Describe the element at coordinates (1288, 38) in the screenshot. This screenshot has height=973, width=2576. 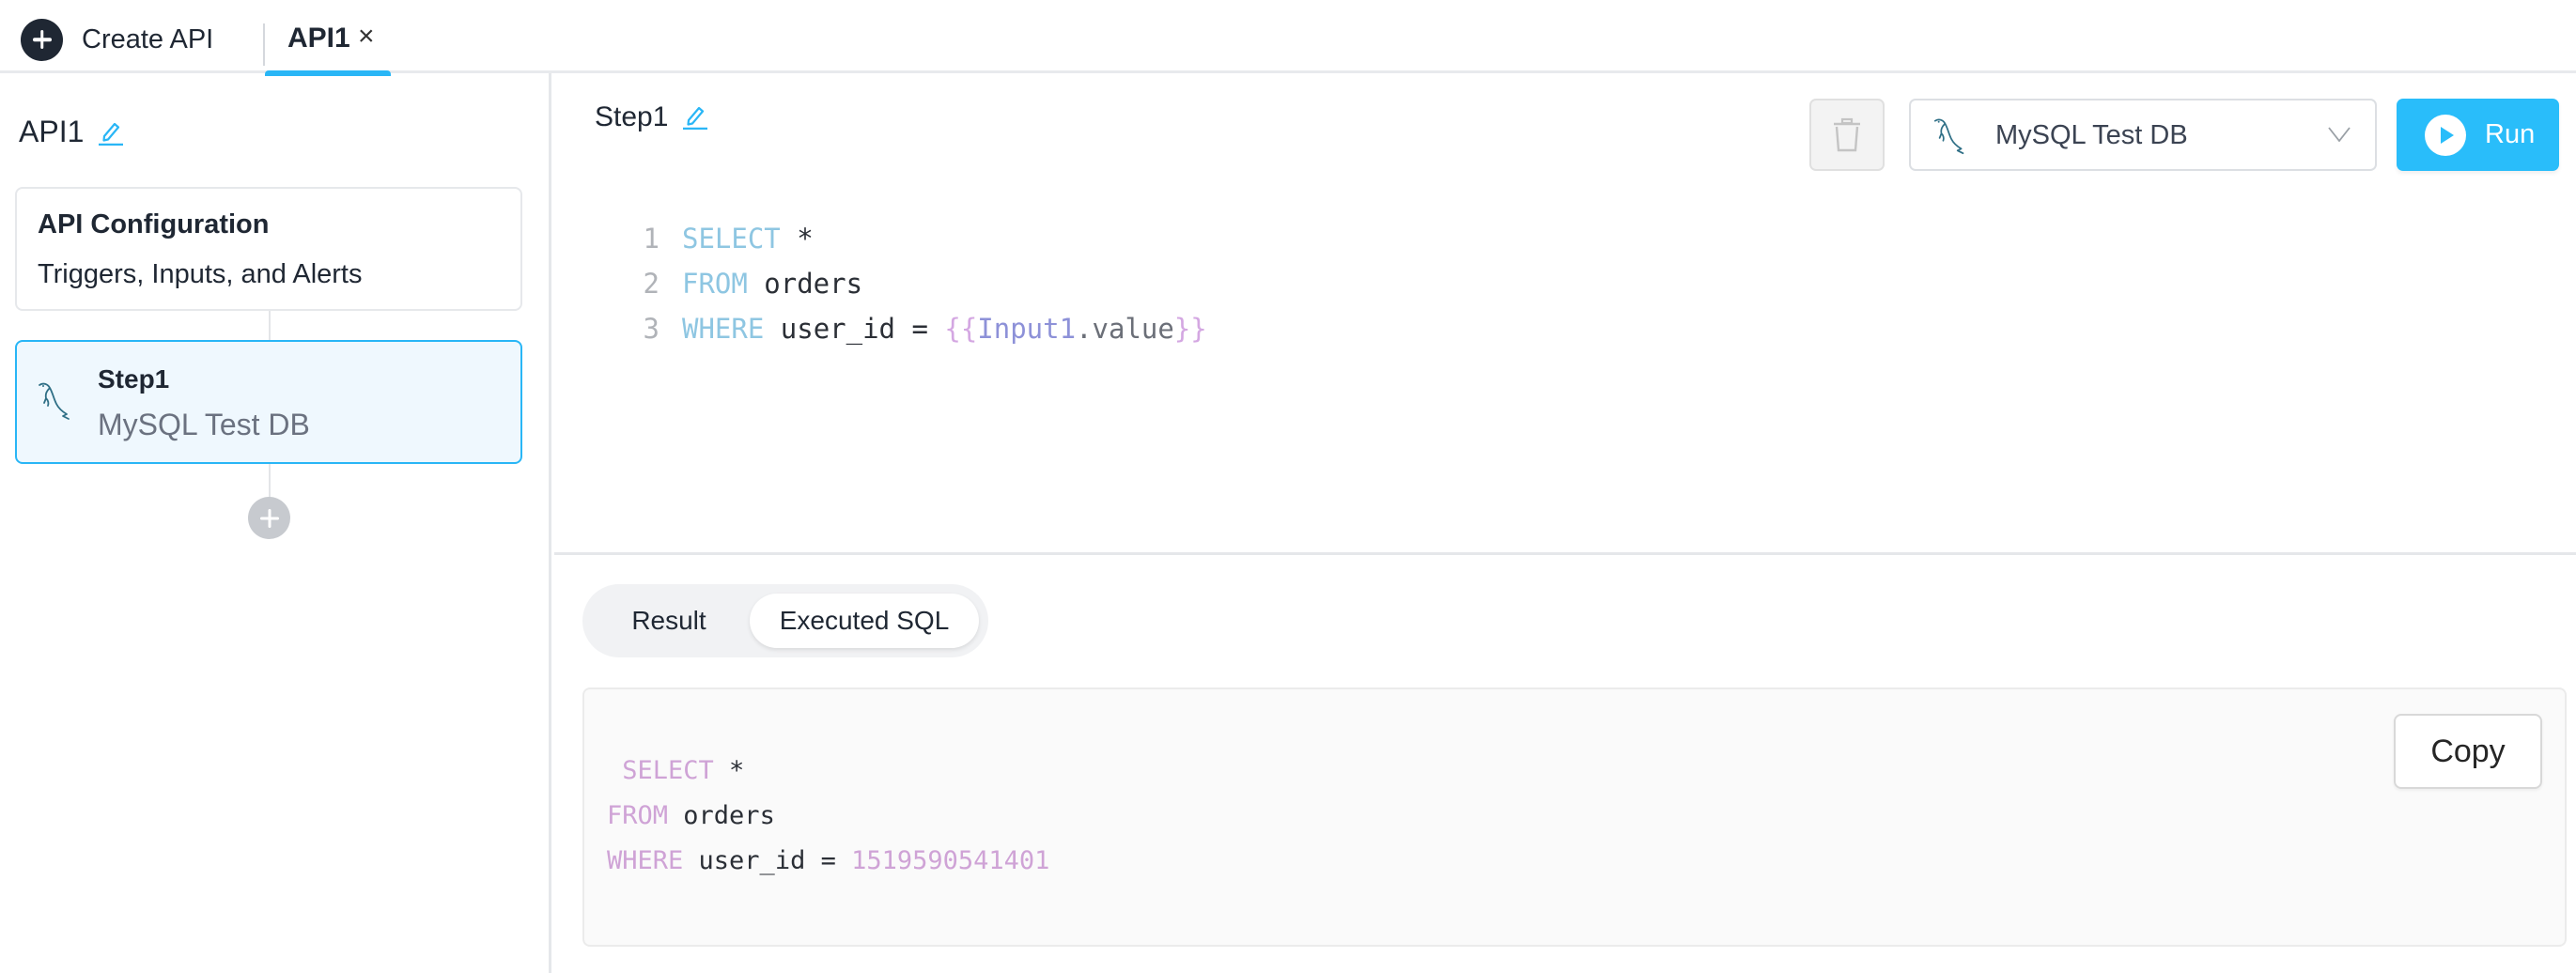
I see `top-bar: Create API API1 ×` at that location.